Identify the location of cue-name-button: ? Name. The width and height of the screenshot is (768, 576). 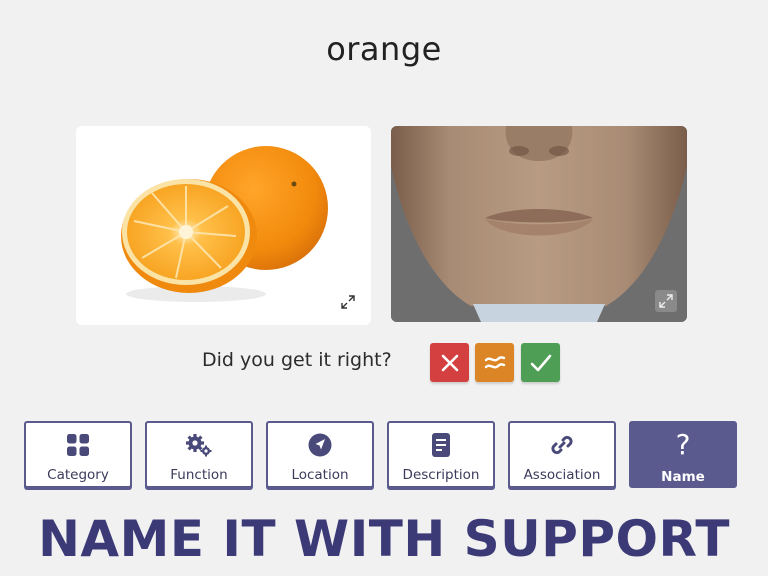
(683, 454).